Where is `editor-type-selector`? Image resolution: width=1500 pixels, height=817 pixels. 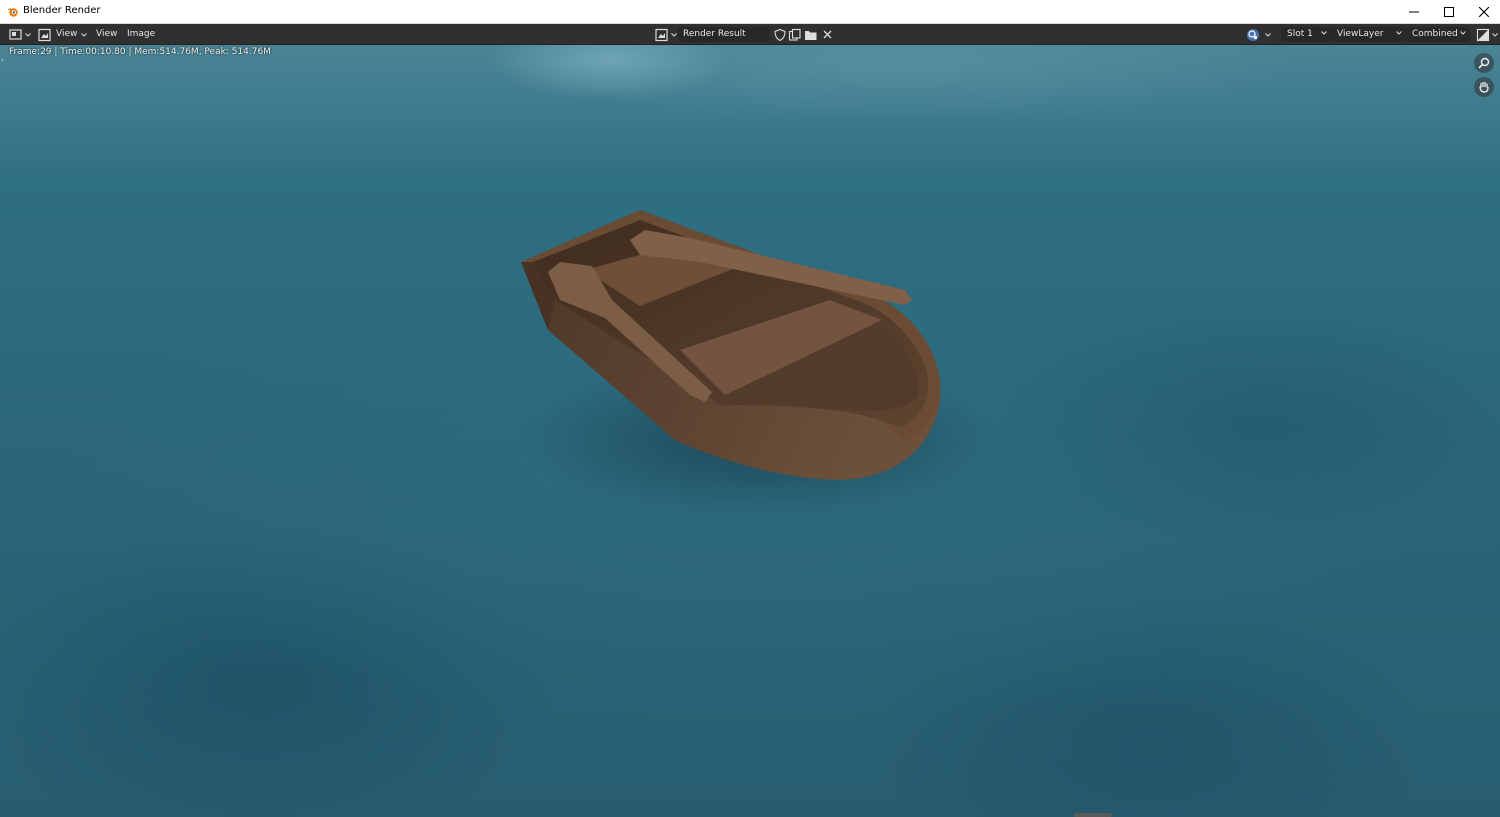 editor-type-selector is located at coordinates (20, 34).